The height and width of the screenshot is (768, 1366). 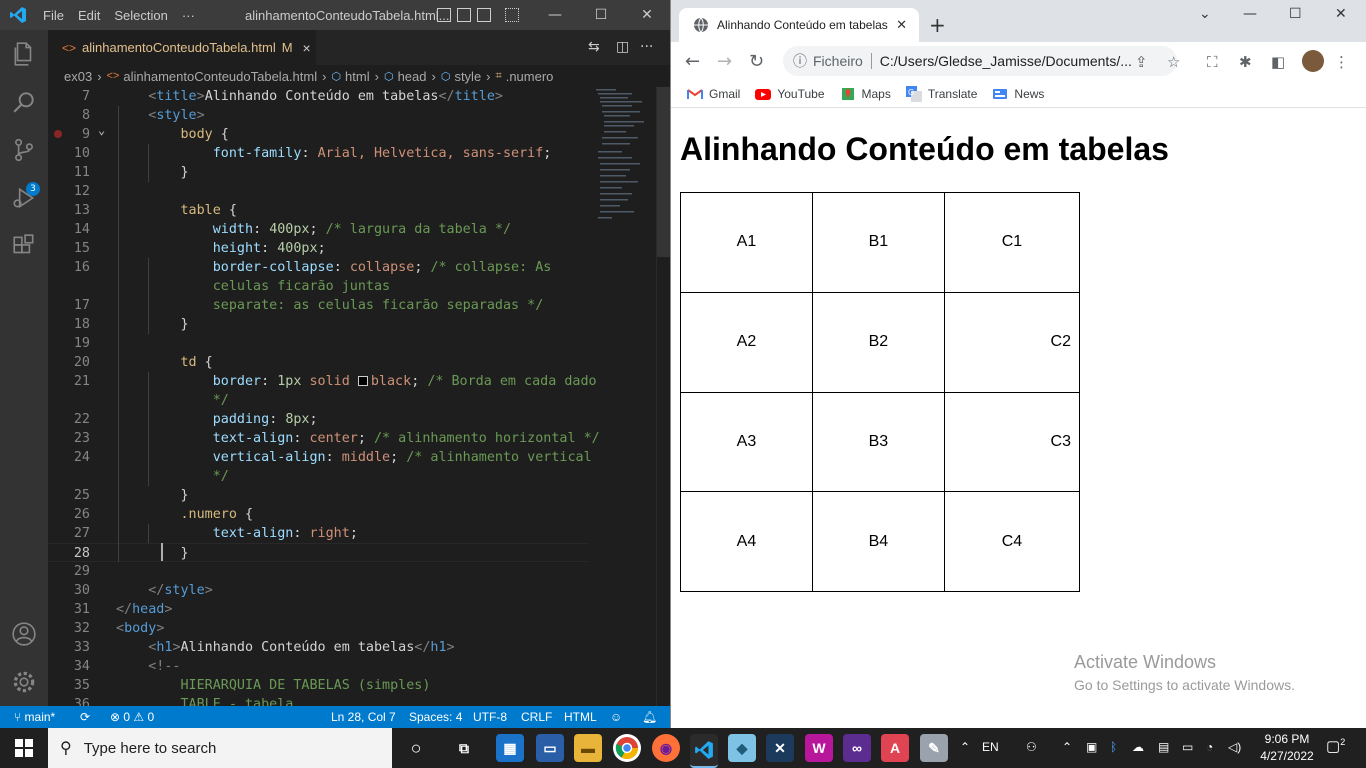 What do you see at coordinates (435, 717) in the screenshot?
I see `indentation-setting: Spaces: 4` at bounding box center [435, 717].